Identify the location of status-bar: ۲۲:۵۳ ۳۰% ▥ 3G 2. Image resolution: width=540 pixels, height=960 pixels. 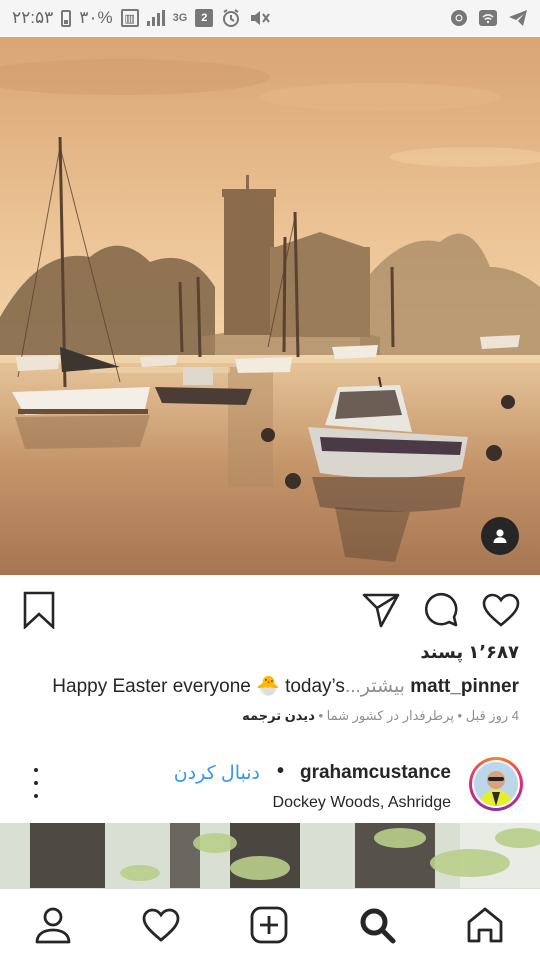
(270, 18).